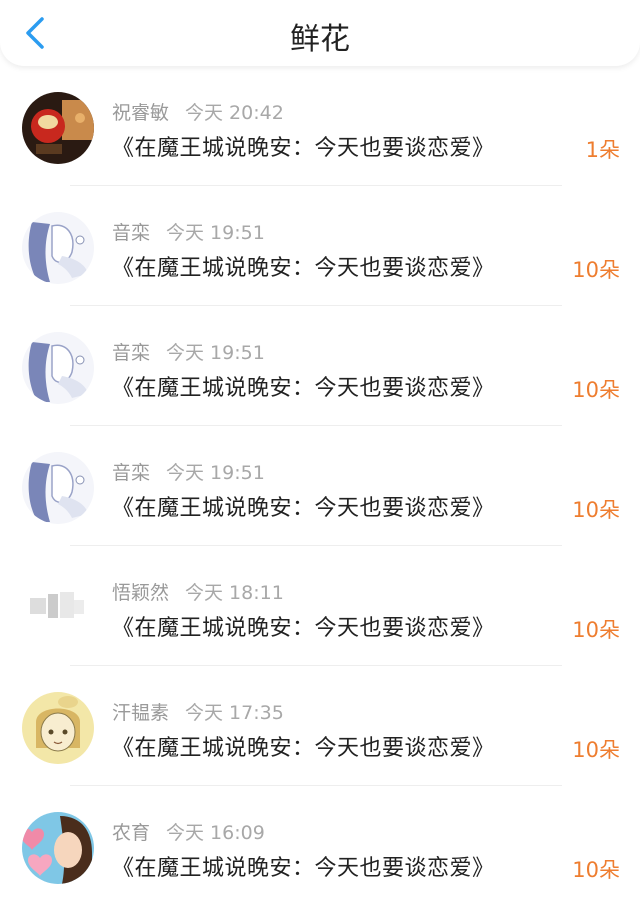 The image size is (640, 906). Describe the element at coordinates (141, 113) in the screenshot. I see `sender-name: 祝睿敏` at that location.